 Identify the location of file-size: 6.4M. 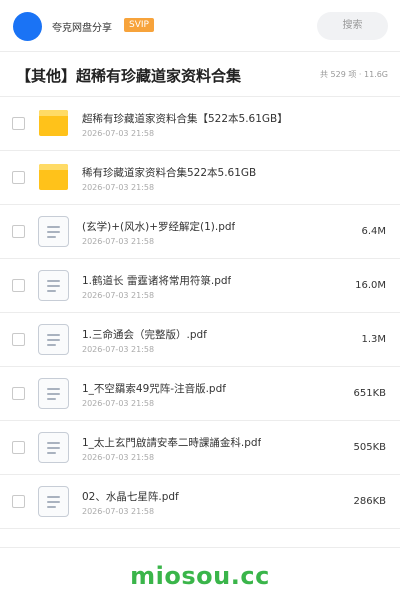
(373, 231).